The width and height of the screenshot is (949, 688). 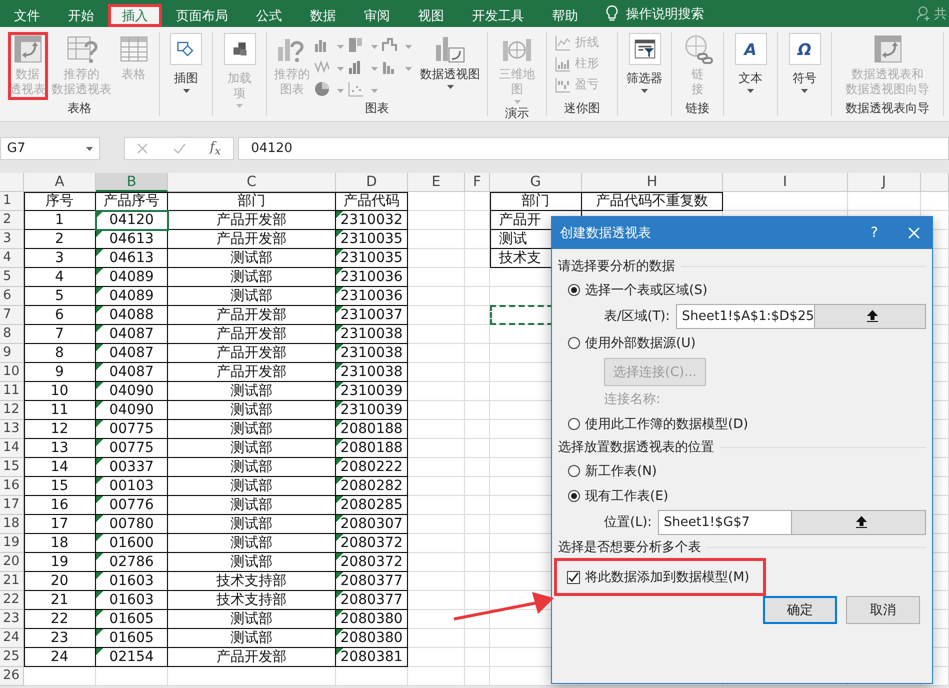 What do you see at coordinates (12, 524) in the screenshot?
I see `row-header: 18` at bounding box center [12, 524].